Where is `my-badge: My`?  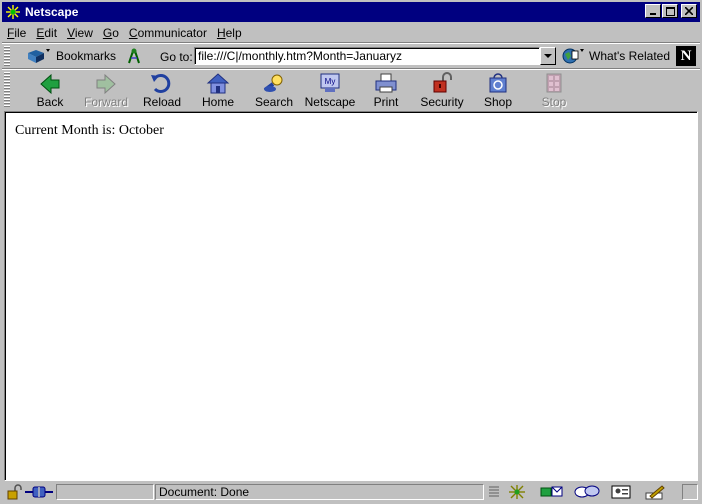
my-badge: My is located at coordinates (330, 81).